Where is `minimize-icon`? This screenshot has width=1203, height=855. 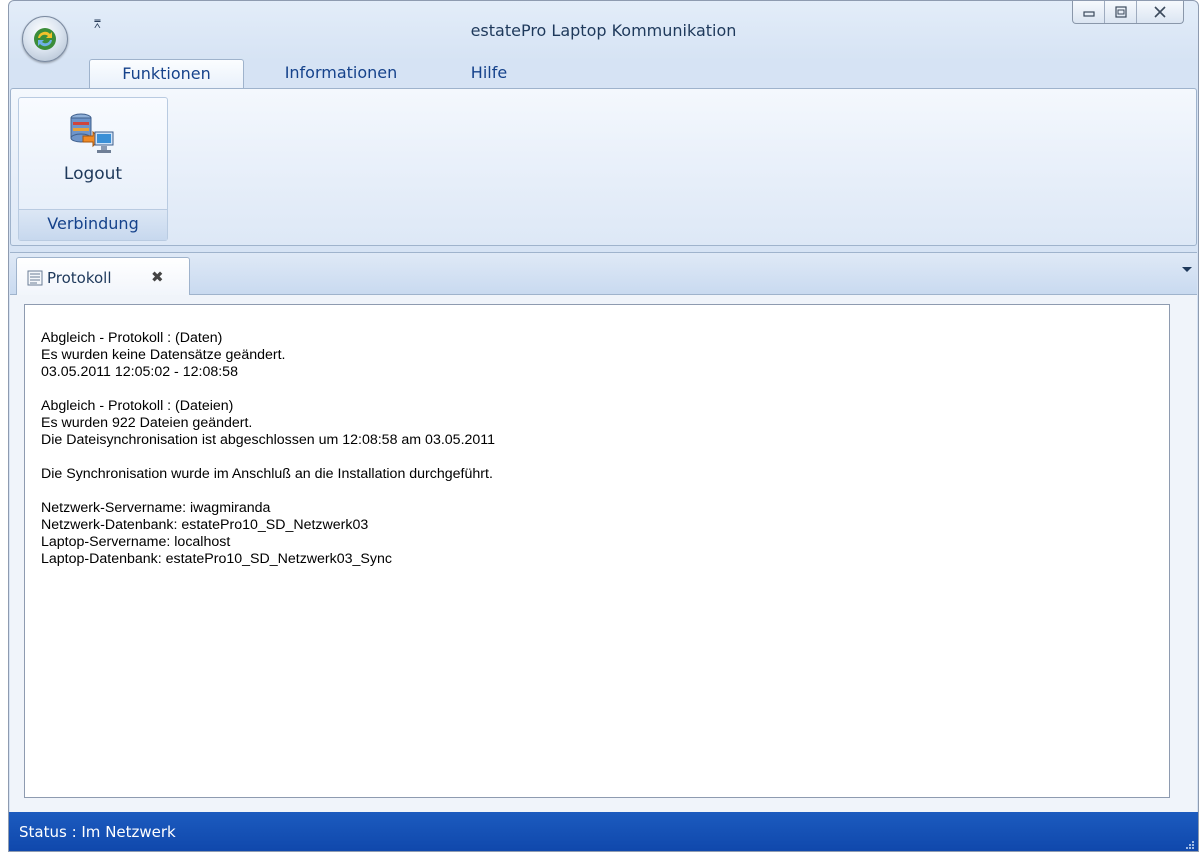
minimize-icon is located at coordinates (1088, 14).